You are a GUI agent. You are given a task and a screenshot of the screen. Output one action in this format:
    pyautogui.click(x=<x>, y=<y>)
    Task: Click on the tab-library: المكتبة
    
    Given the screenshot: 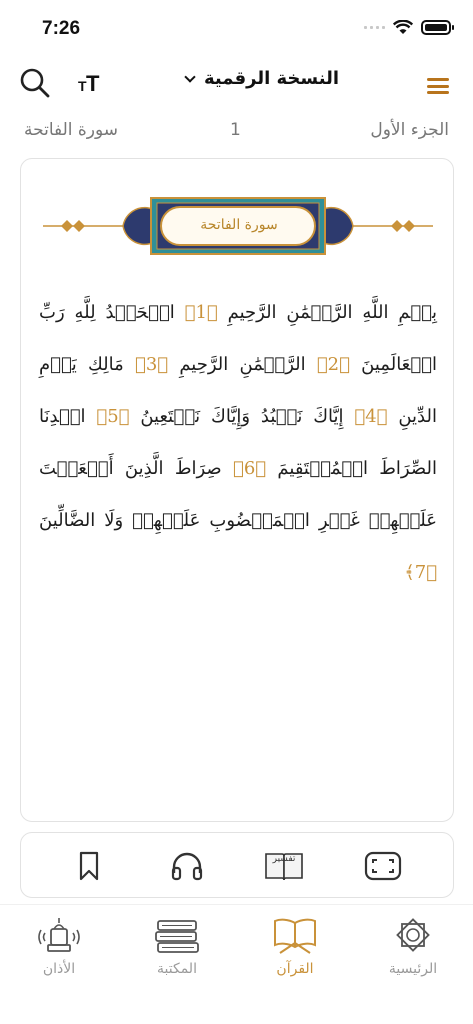 What is the action you would take?
    pyautogui.click(x=177, y=945)
    